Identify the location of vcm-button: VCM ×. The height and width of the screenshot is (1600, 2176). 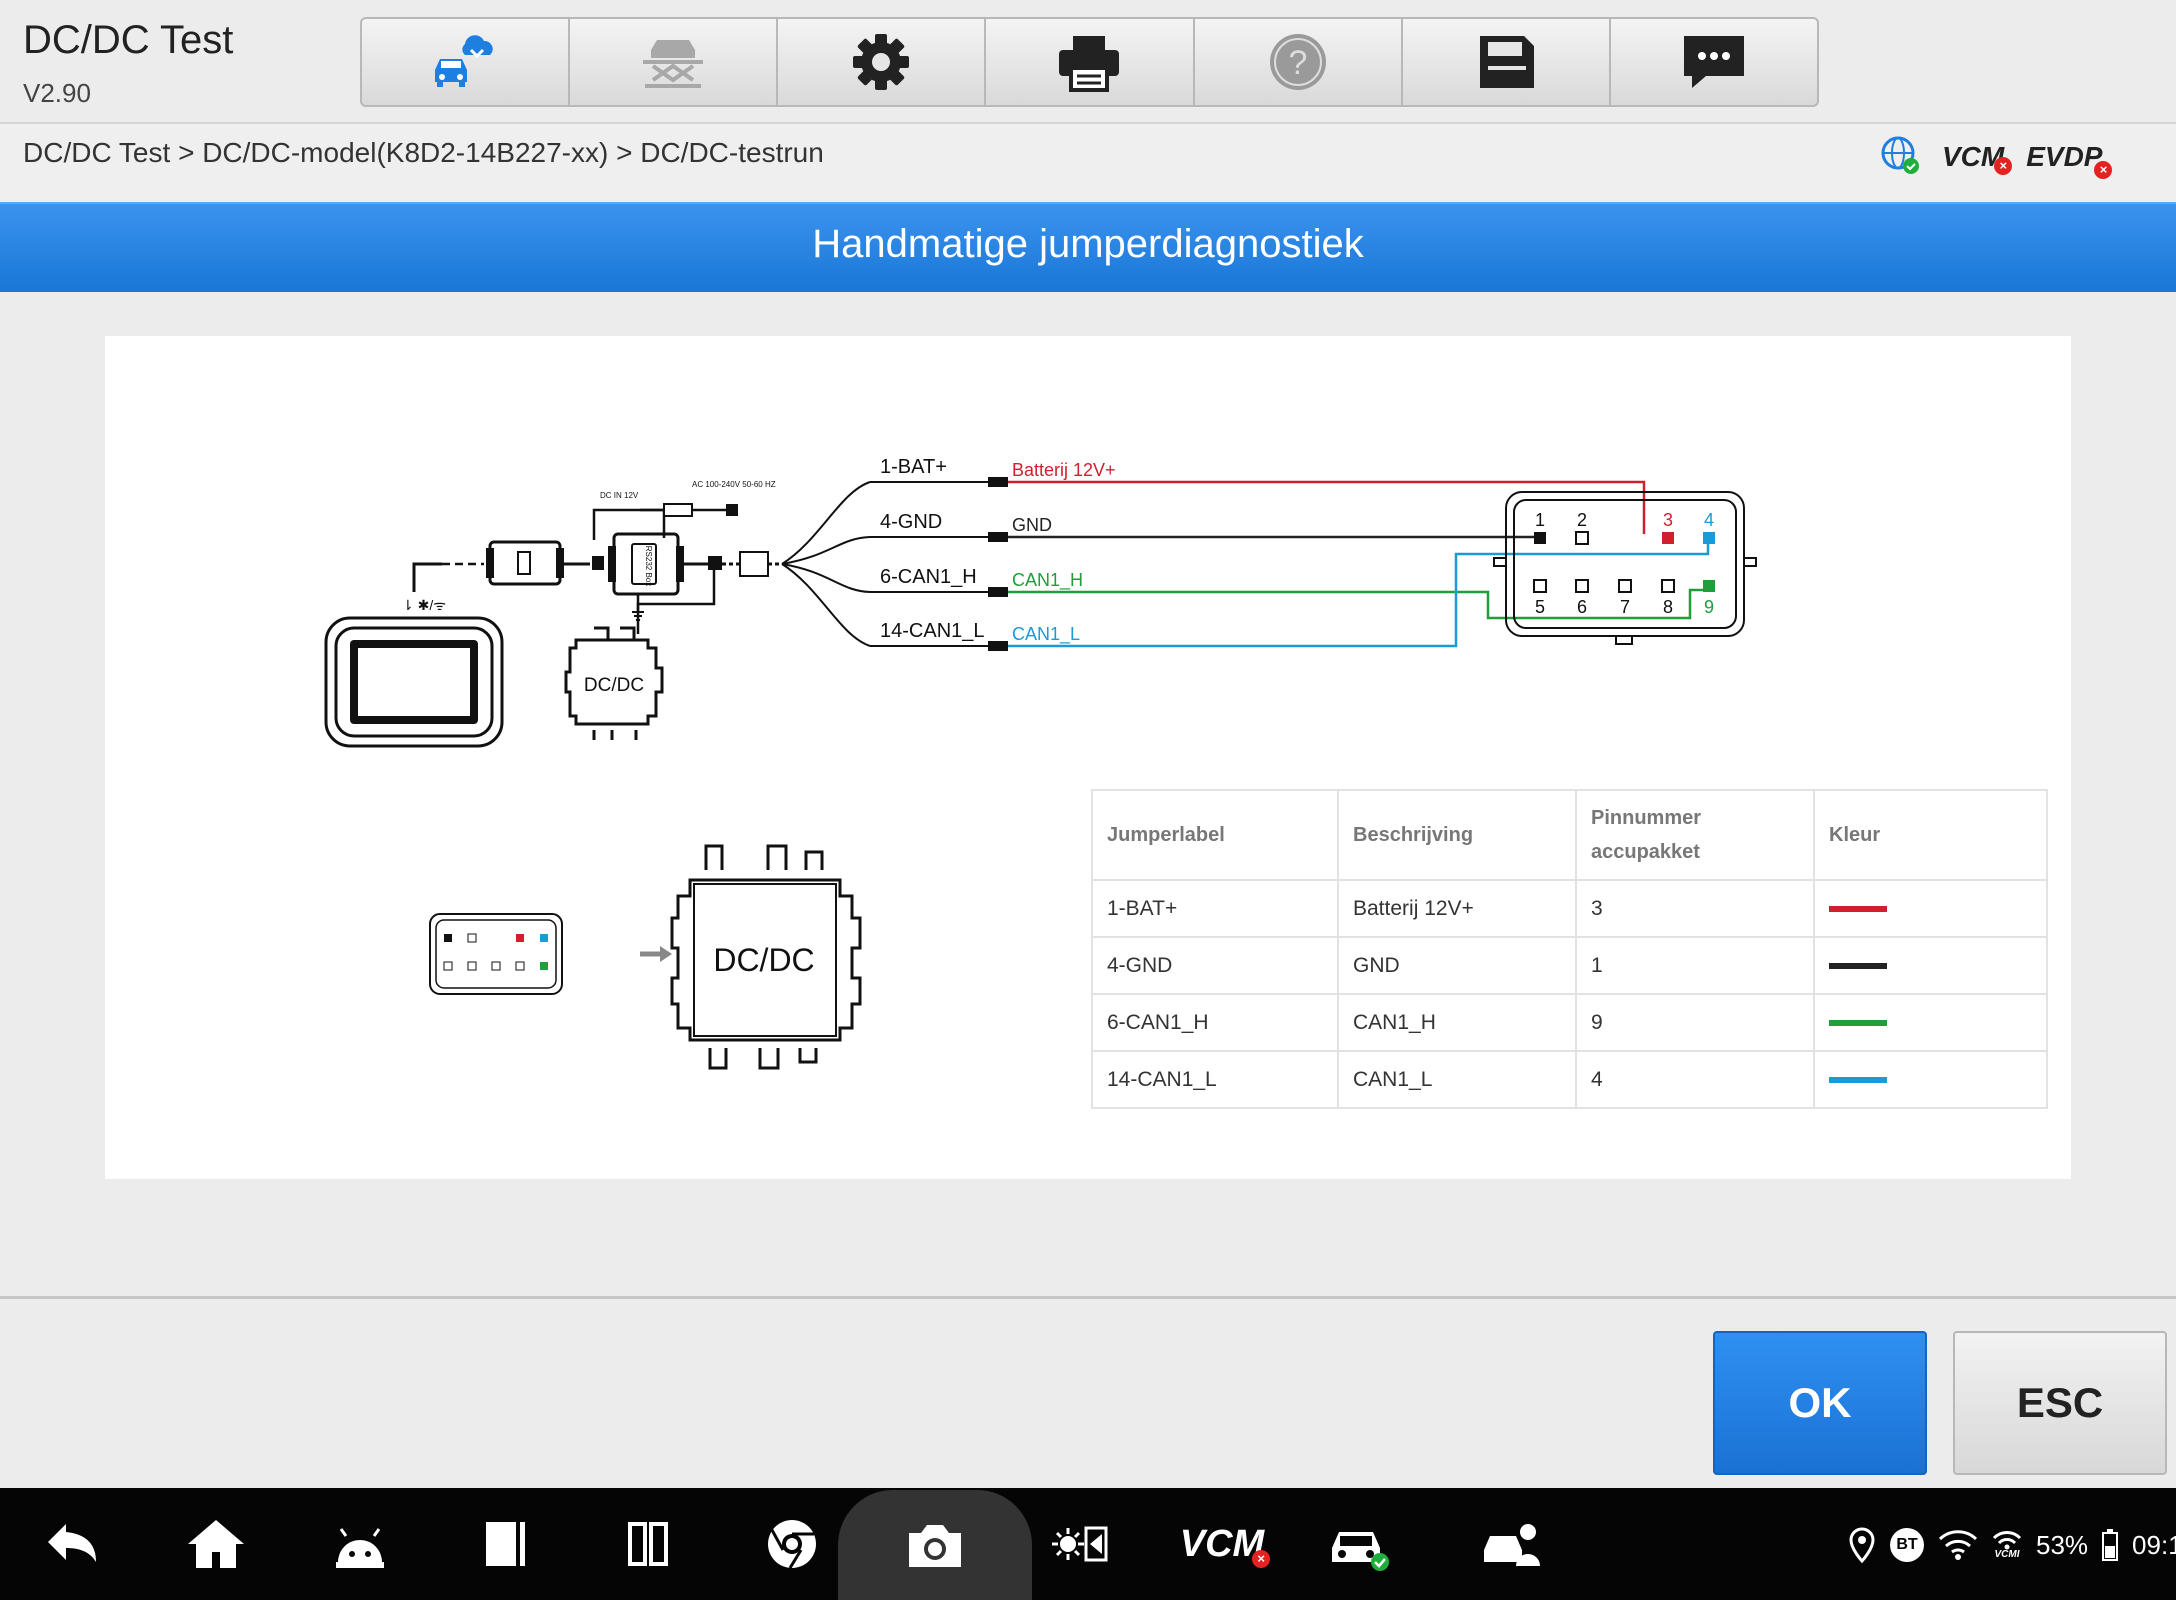
(1222, 1544).